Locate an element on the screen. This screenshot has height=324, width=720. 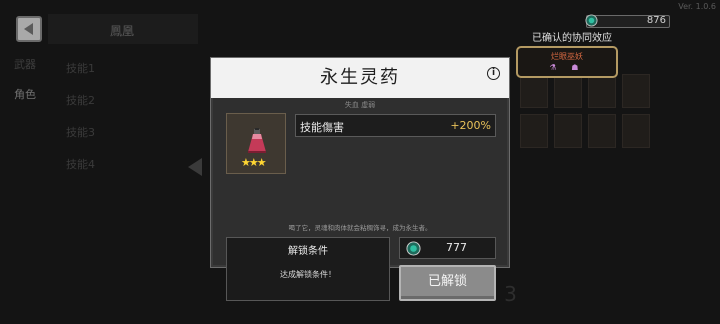
synergy-card: 烂眼巫妖 ⚗ ☗ is located at coordinates (567, 62).